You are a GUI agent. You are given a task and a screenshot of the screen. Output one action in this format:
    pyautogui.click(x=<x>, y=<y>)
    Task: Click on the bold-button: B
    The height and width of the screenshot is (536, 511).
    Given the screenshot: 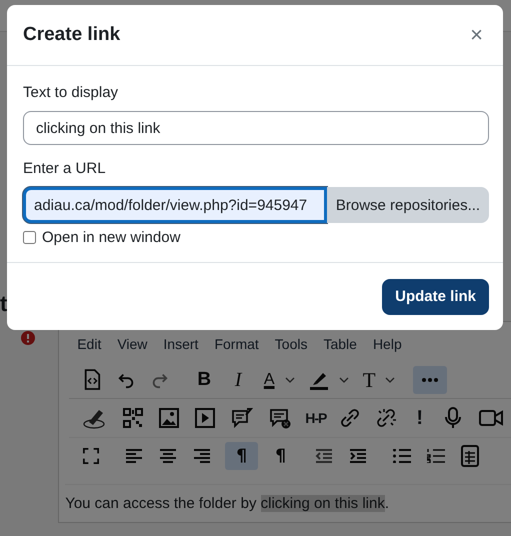 What is the action you would take?
    pyautogui.click(x=204, y=380)
    